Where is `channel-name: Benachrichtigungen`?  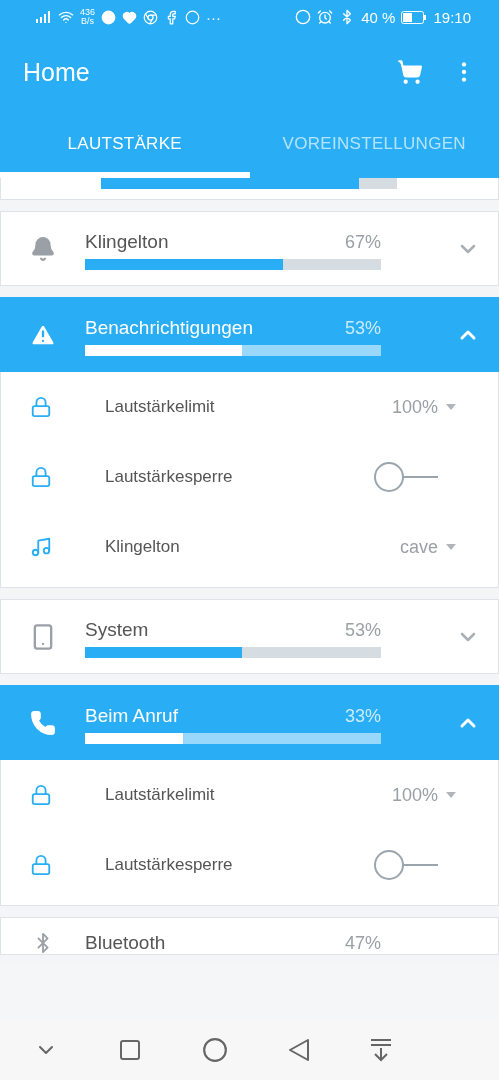
channel-name: Benachrichtigungen is located at coordinates (169, 328).